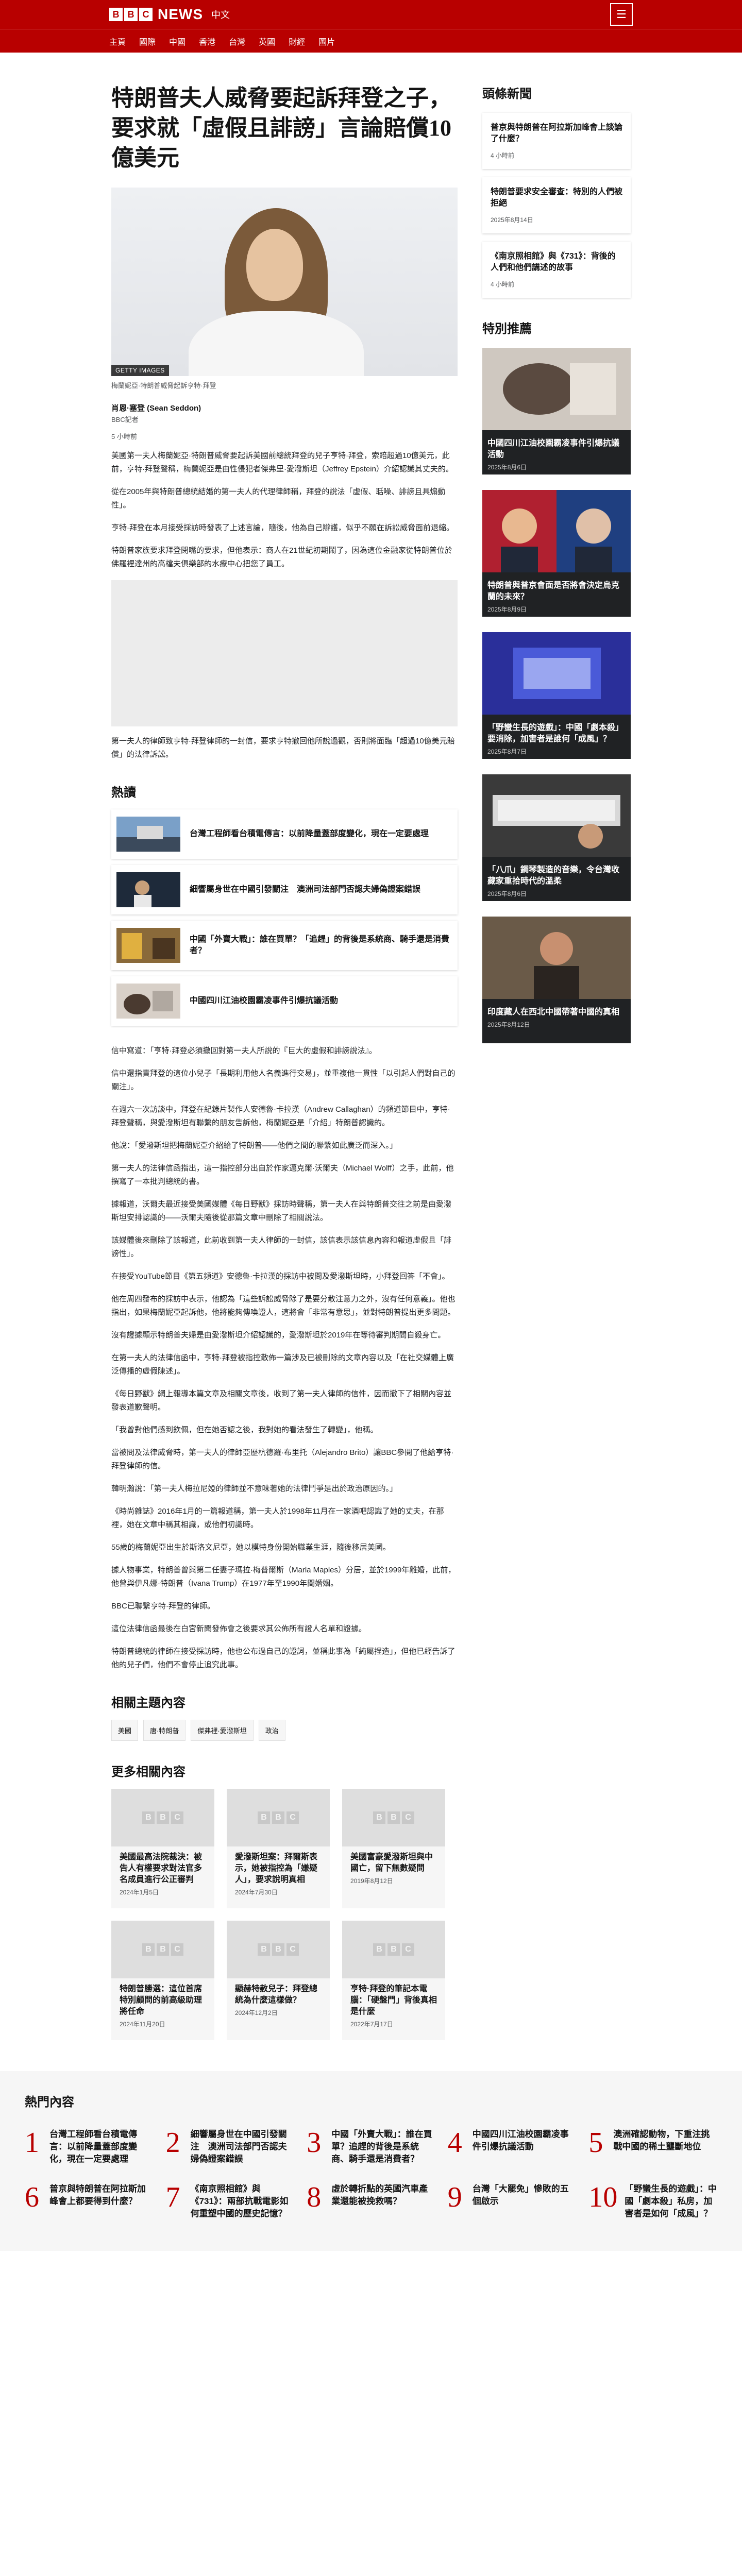 This screenshot has height=2576, width=742. What do you see at coordinates (162, 1980) in the screenshot?
I see `related-card: BBC 特朗普勝選：這位首席特別顧問的前高級助理將任命 2024年11月20日` at bounding box center [162, 1980].